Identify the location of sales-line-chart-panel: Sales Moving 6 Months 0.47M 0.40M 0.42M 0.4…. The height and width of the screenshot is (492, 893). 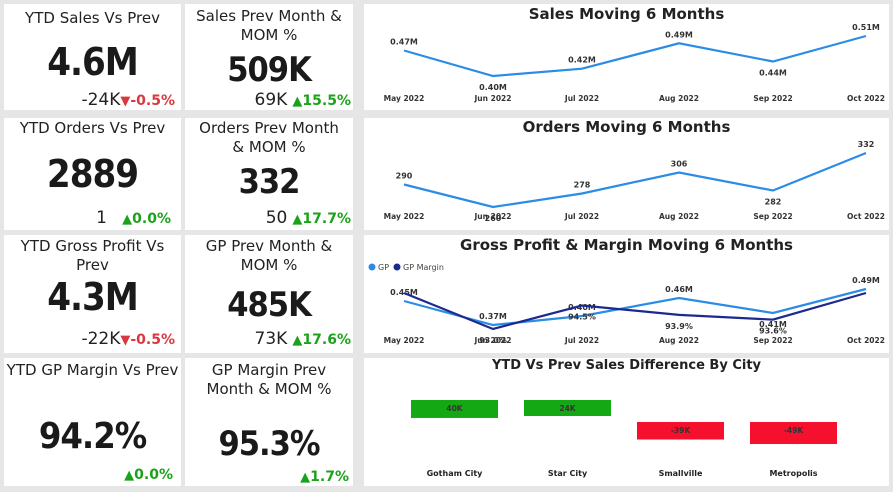
(626, 57).